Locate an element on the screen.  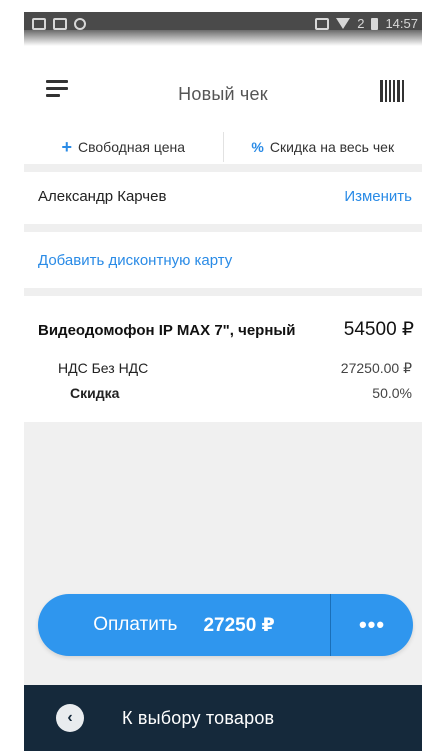
percent-icon: % is located at coordinates (257, 147).